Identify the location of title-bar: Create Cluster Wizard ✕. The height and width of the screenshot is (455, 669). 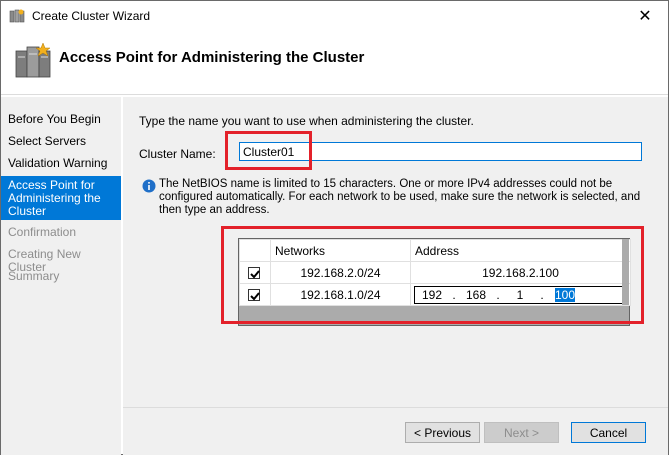
(334, 16).